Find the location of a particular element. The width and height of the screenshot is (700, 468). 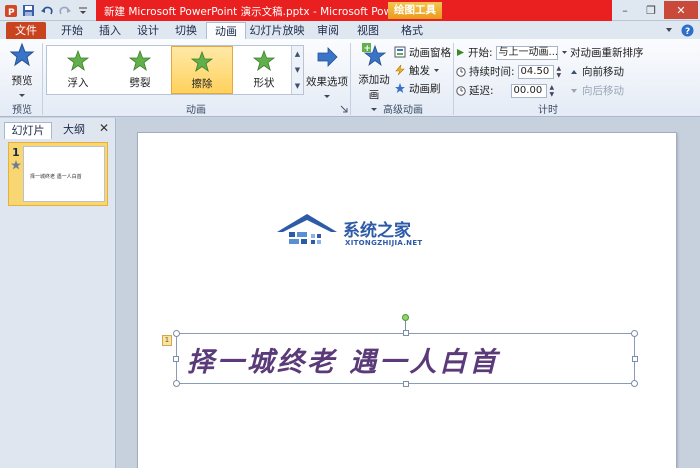

lightning-icon is located at coordinates (400, 70).